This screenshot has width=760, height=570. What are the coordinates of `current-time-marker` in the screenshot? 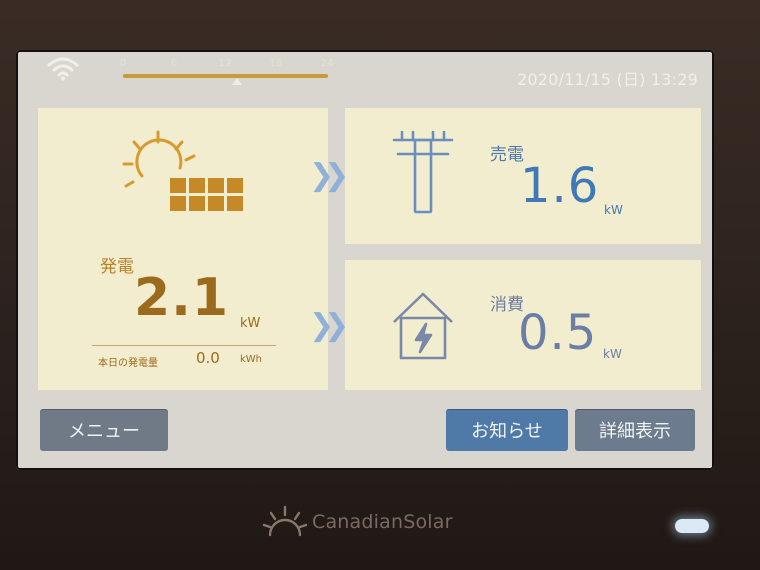 It's located at (237, 81).